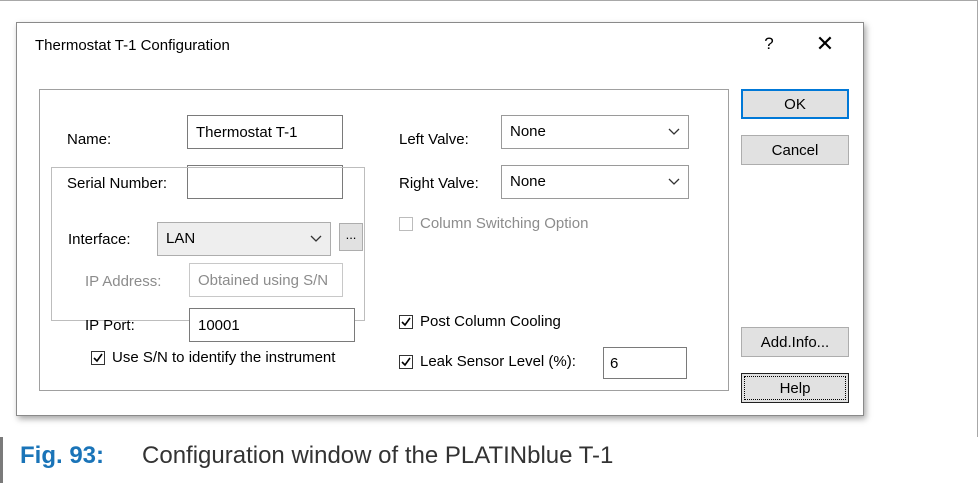 The height and width of the screenshot is (483, 978). I want to click on use-sn-checkbox: Use S/N to identify the instrument, so click(213, 357).